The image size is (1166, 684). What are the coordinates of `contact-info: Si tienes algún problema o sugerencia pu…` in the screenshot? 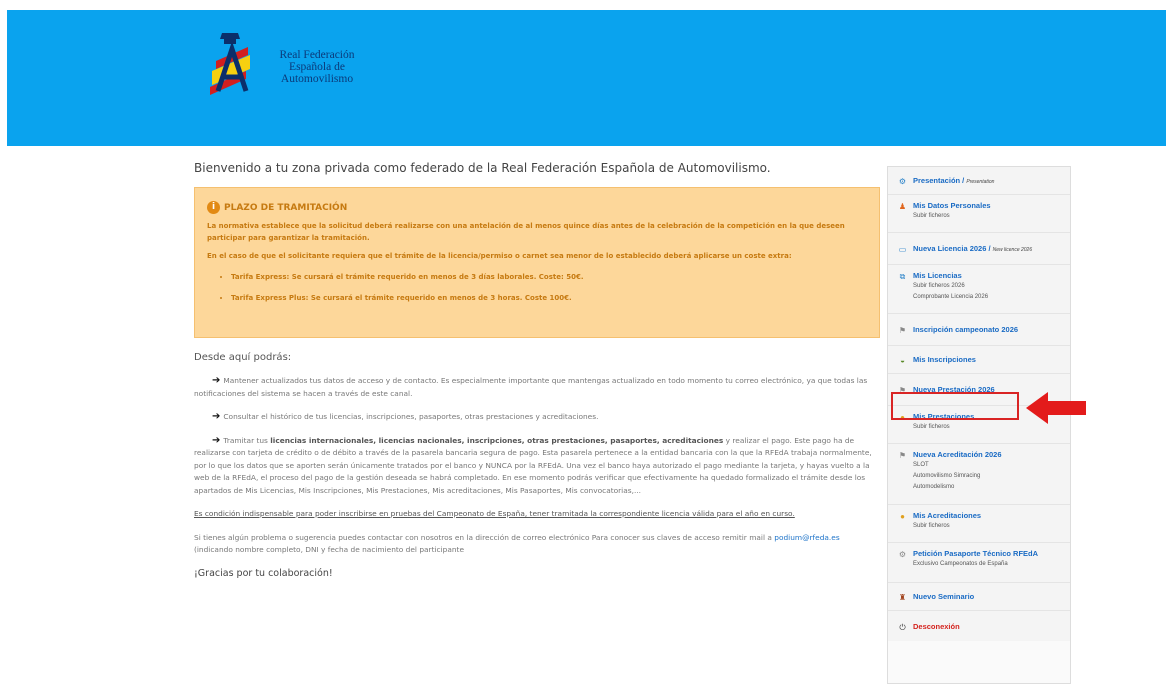 It's located at (537, 544).